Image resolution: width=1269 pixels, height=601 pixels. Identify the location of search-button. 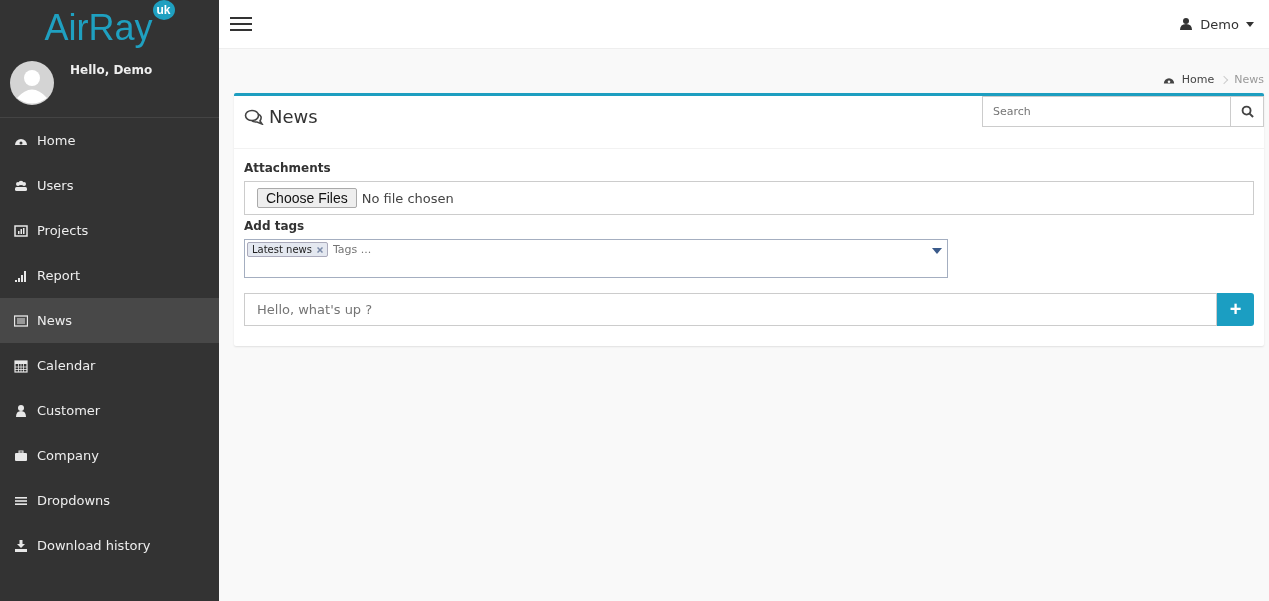
(1247, 111).